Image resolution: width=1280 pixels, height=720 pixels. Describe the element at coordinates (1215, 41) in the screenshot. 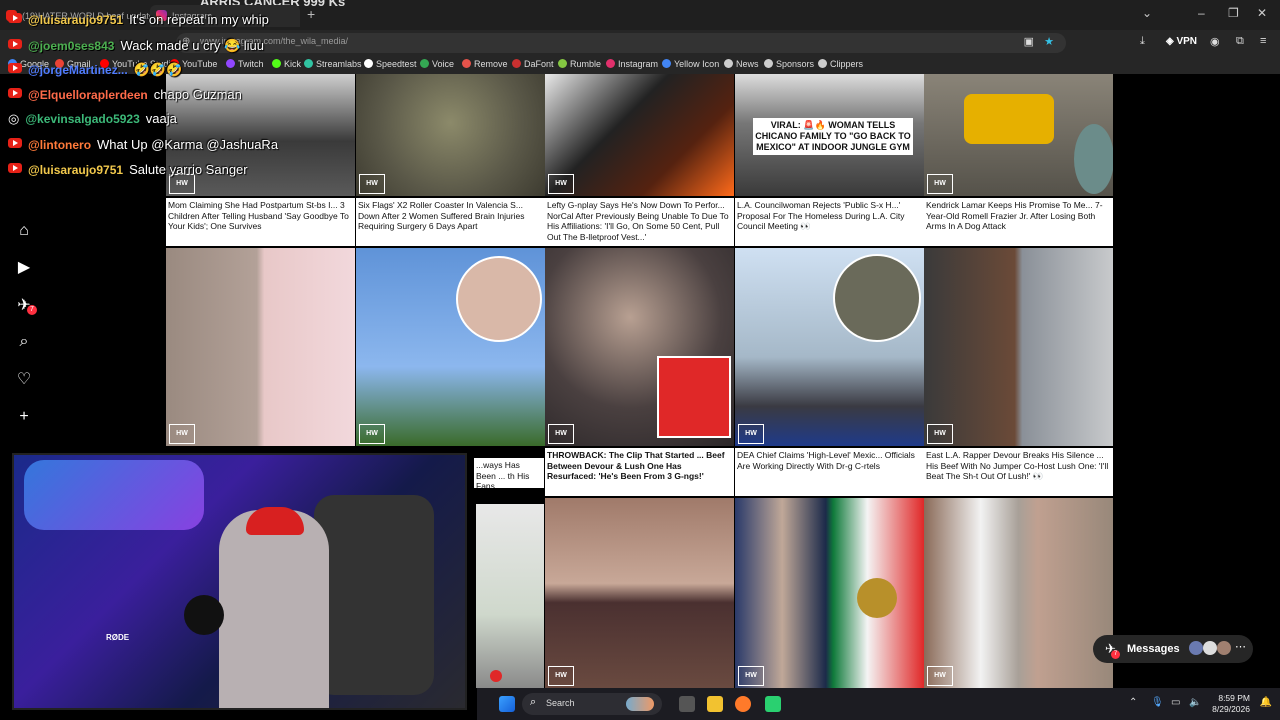

I see `profile-icon: ◉` at that location.